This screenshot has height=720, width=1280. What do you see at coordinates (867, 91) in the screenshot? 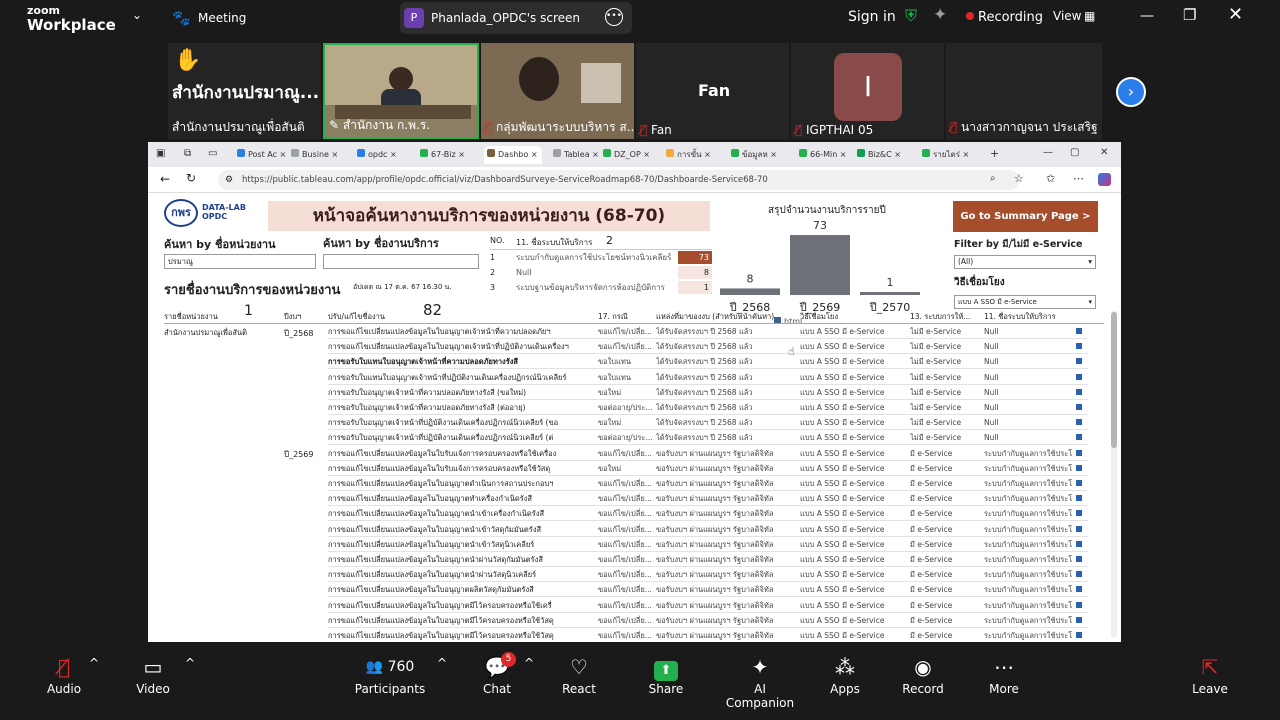
I see `participant-tile: I 🎙̸ IGPTHAI 05` at bounding box center [867, 91].